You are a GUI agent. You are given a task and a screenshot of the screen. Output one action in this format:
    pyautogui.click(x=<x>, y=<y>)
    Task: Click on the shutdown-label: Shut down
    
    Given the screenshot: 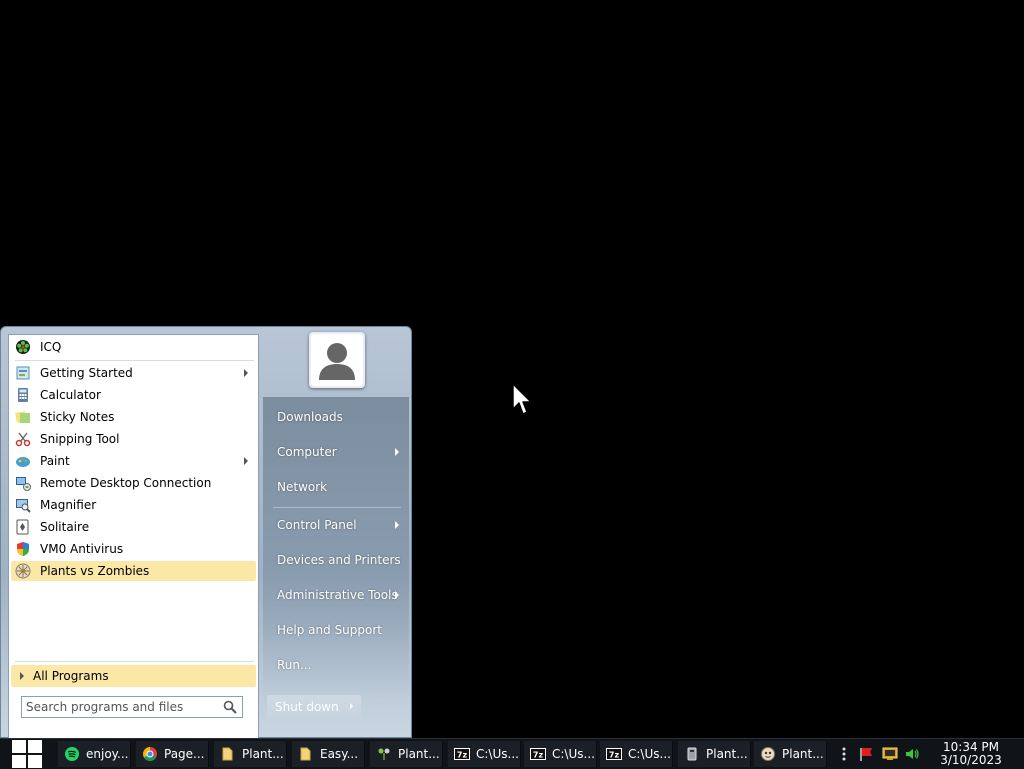 What is the action you would take?
    pyautogui.click(x=307, y=707)
    